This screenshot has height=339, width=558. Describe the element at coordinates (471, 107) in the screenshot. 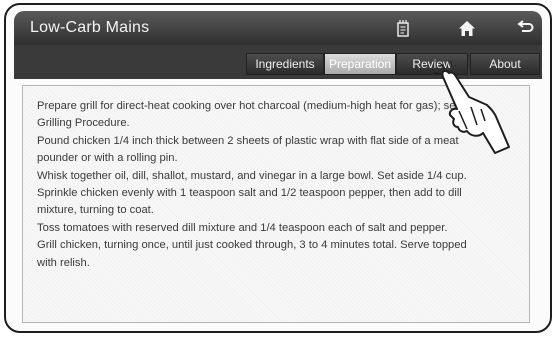

I see `pointing-hand-icon` at that location.